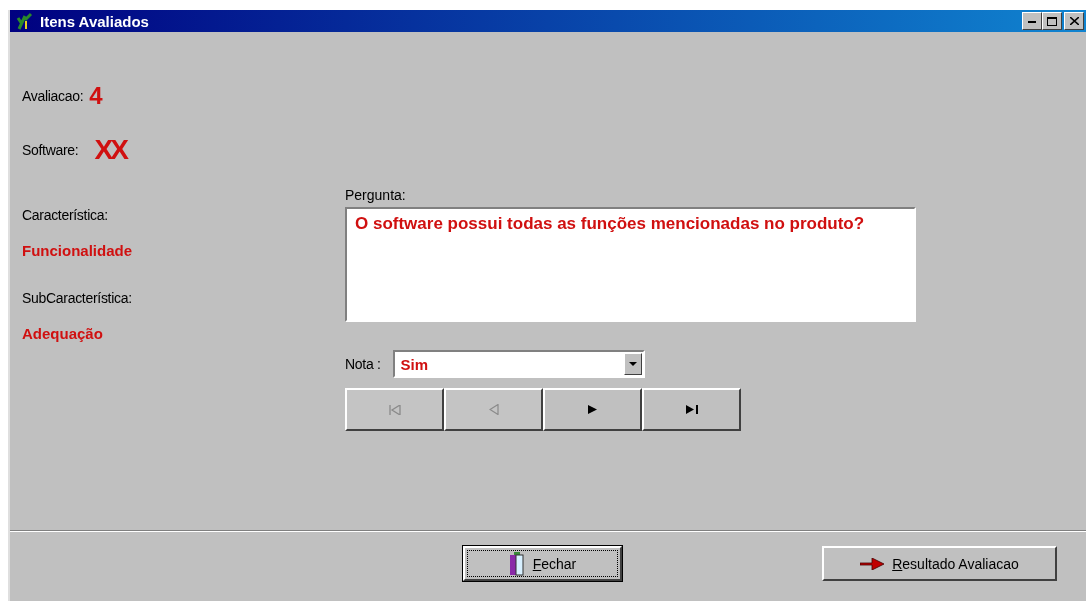  I want to click on question-text-box: O software possui todas as funções mencionadas no produto?, so click(630, 264).